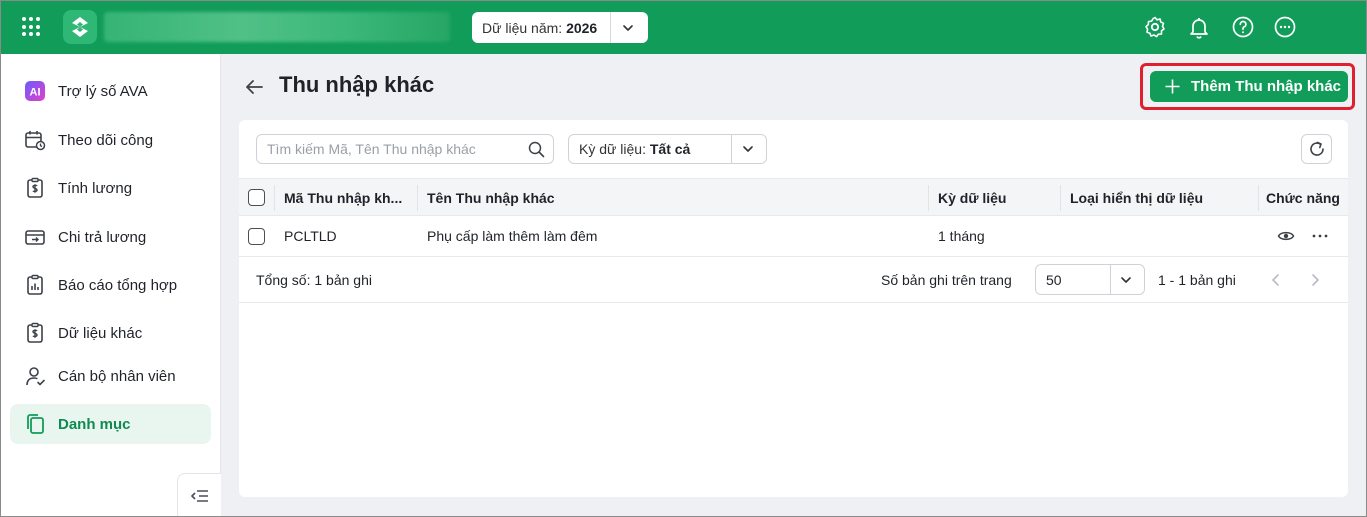 The width and height of the screenshot is (1367, 517). Describe the element at coordinates (310, 236) in the screenshot. I see `cell-code: PCLTLD` at that location.